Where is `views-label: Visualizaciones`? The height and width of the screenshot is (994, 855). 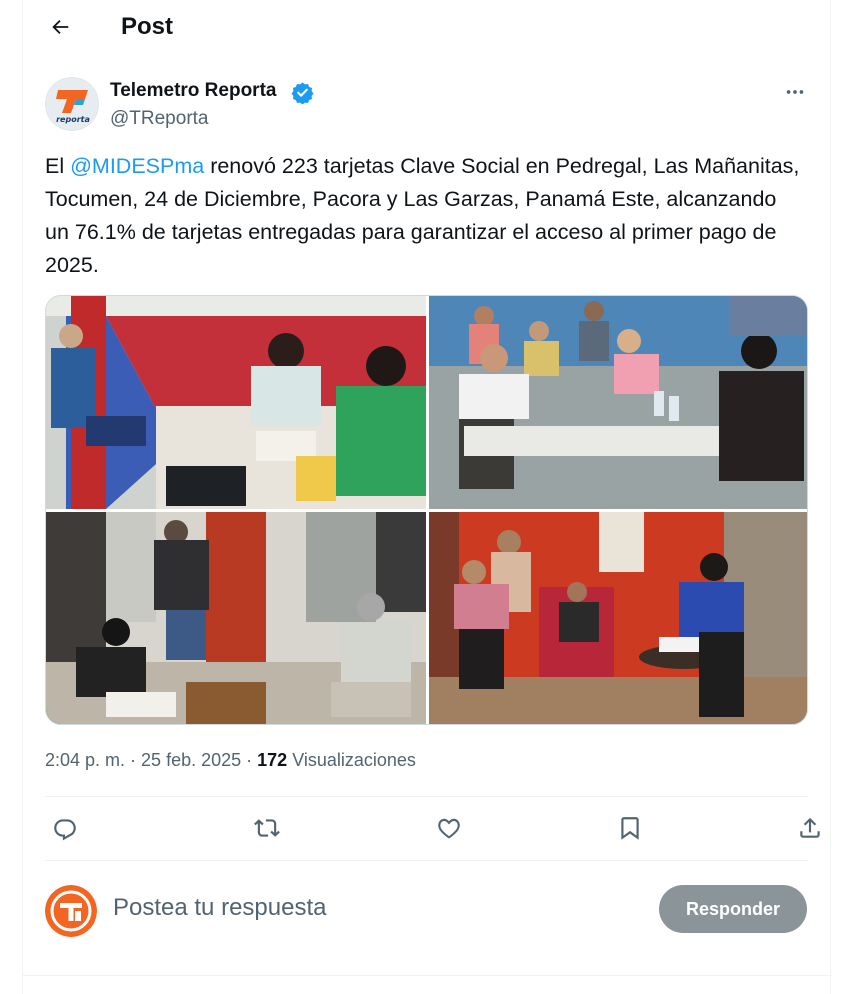
views-label: Visualizaciones is located at coordinates (351, 760).